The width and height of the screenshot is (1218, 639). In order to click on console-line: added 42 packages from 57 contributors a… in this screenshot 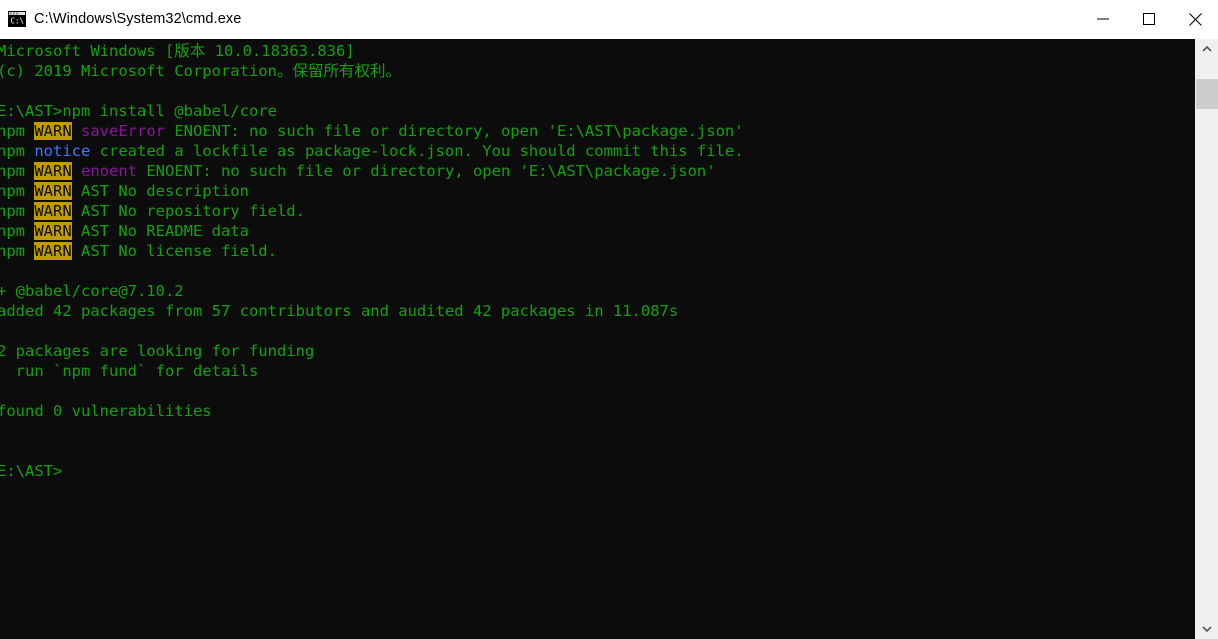, I will do `click(597, 311)`.